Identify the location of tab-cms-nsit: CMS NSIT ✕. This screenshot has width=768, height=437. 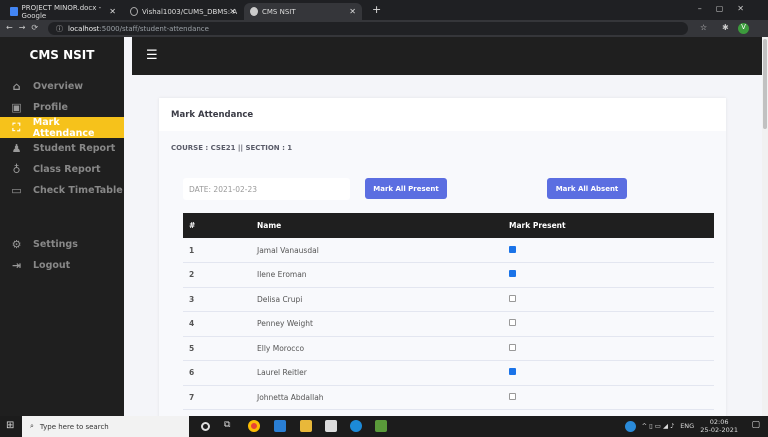
(303, 11).